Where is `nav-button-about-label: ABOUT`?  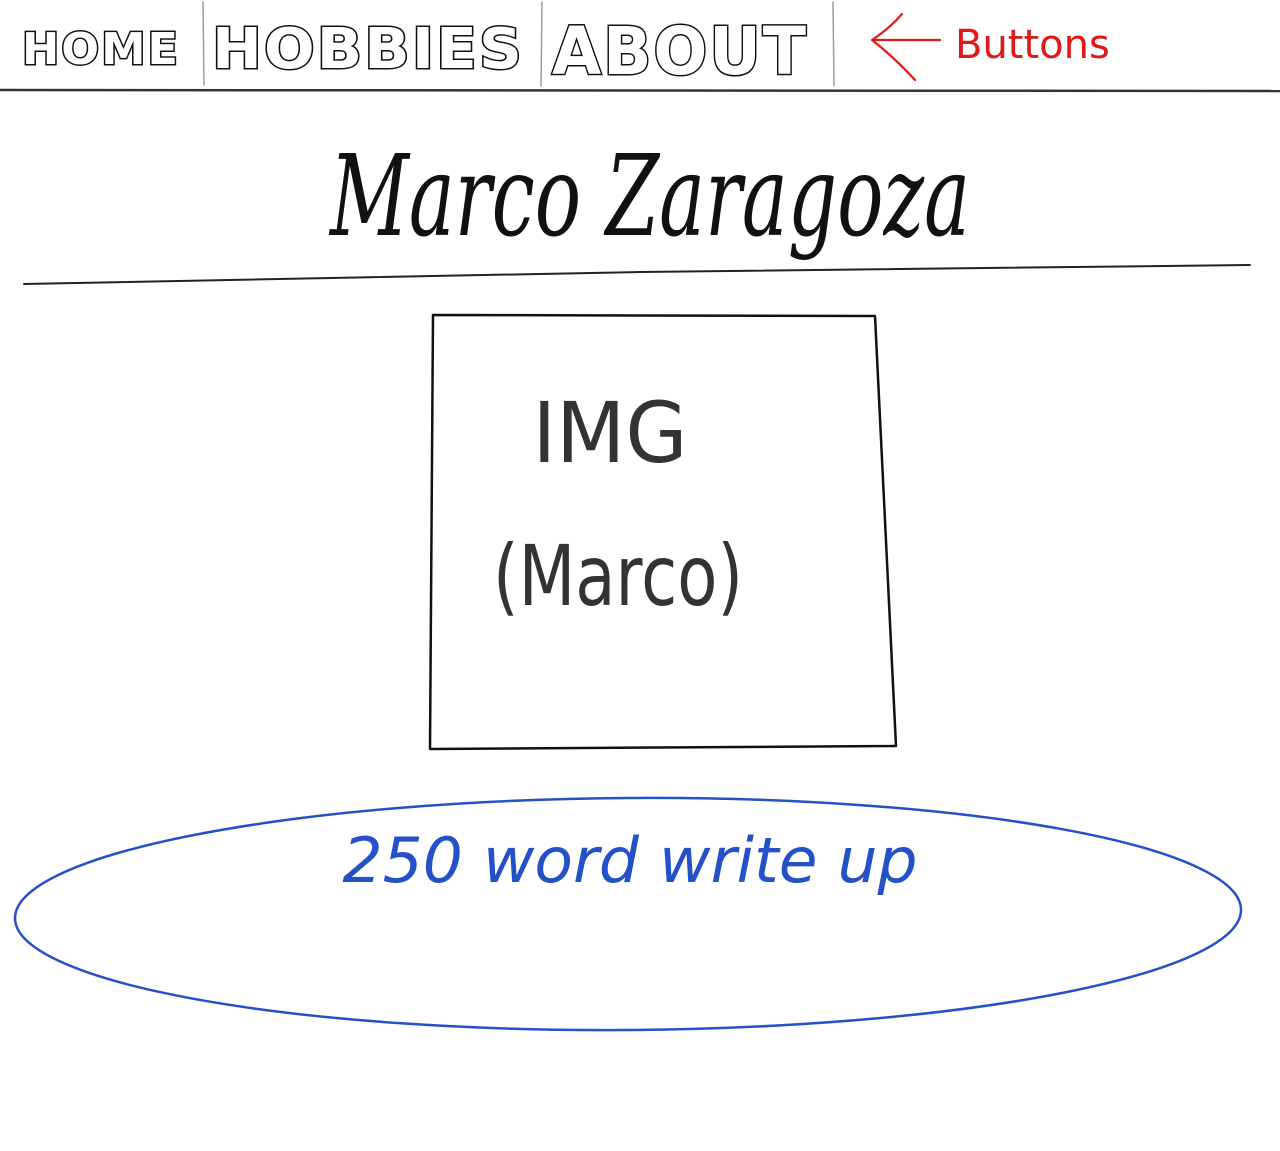
nav-button-about-label: ABOUT is located at coordinates (680, 51).